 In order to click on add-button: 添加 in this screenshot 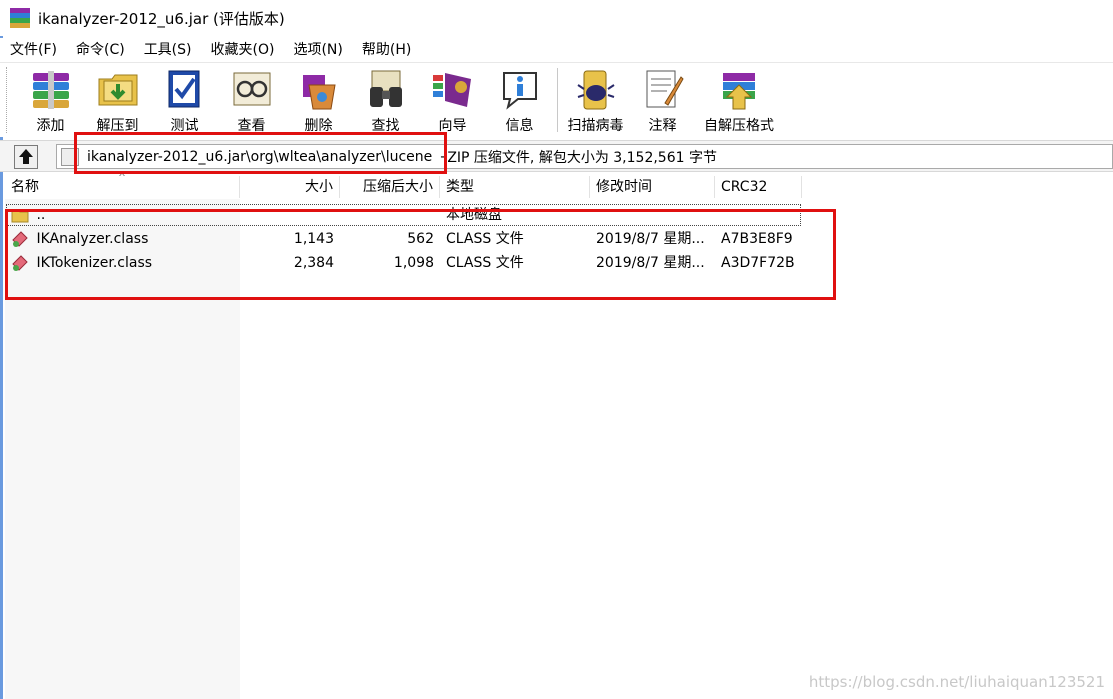, I will do `click(50, 99)`.